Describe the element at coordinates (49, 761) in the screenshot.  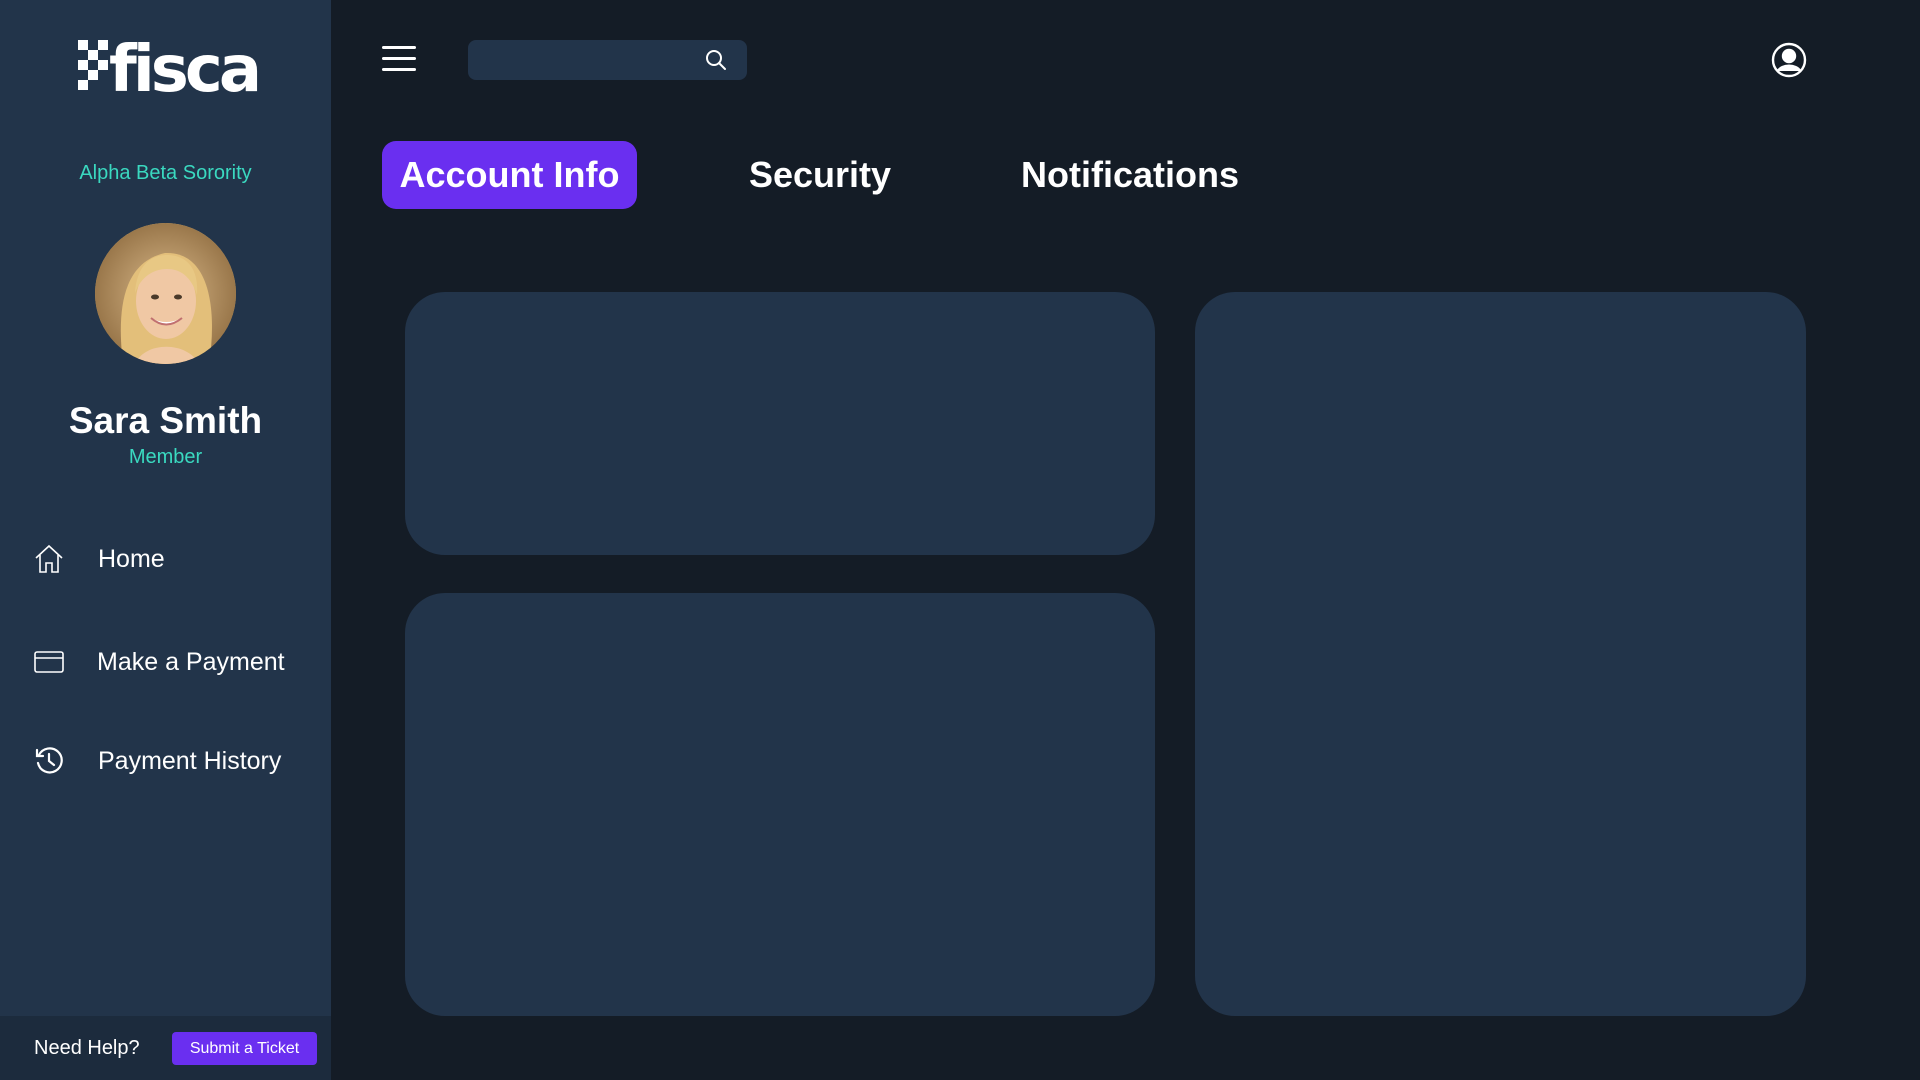
I see `history-icon` at that location.